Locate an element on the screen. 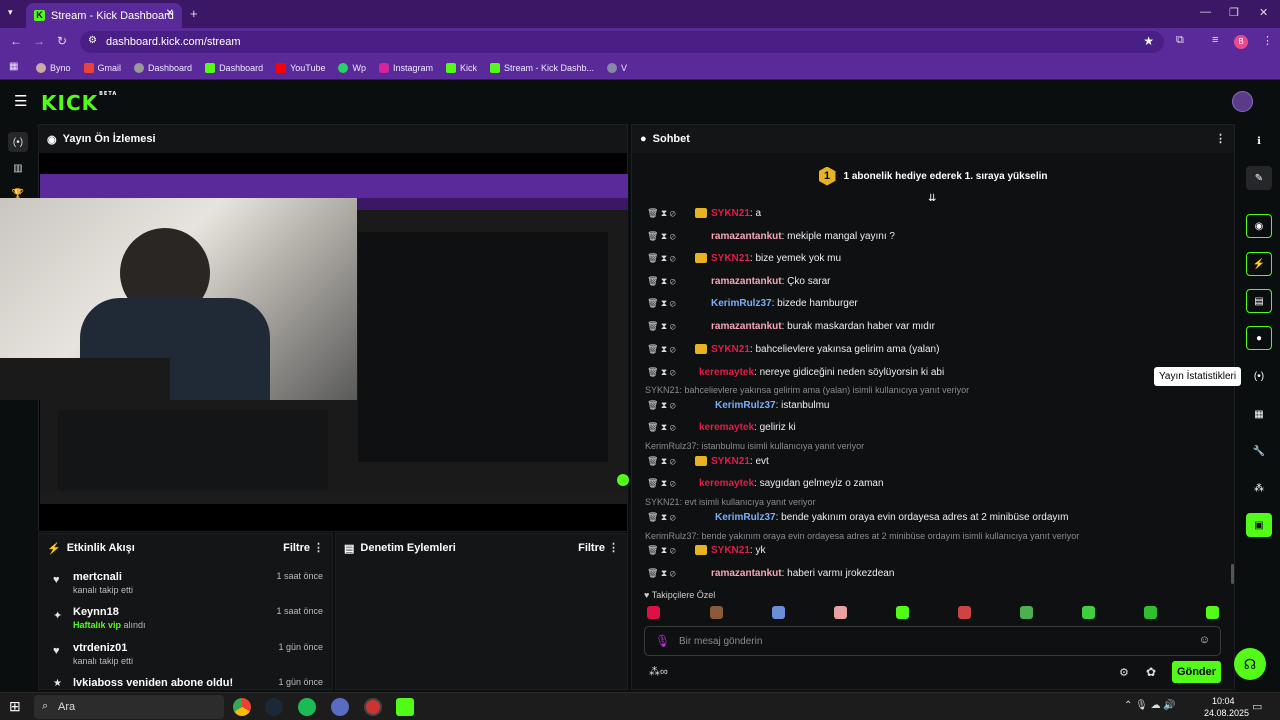 This screenshot has width=1280, height=720. bookmark-item: Byno is located at coordinates (53, 67).